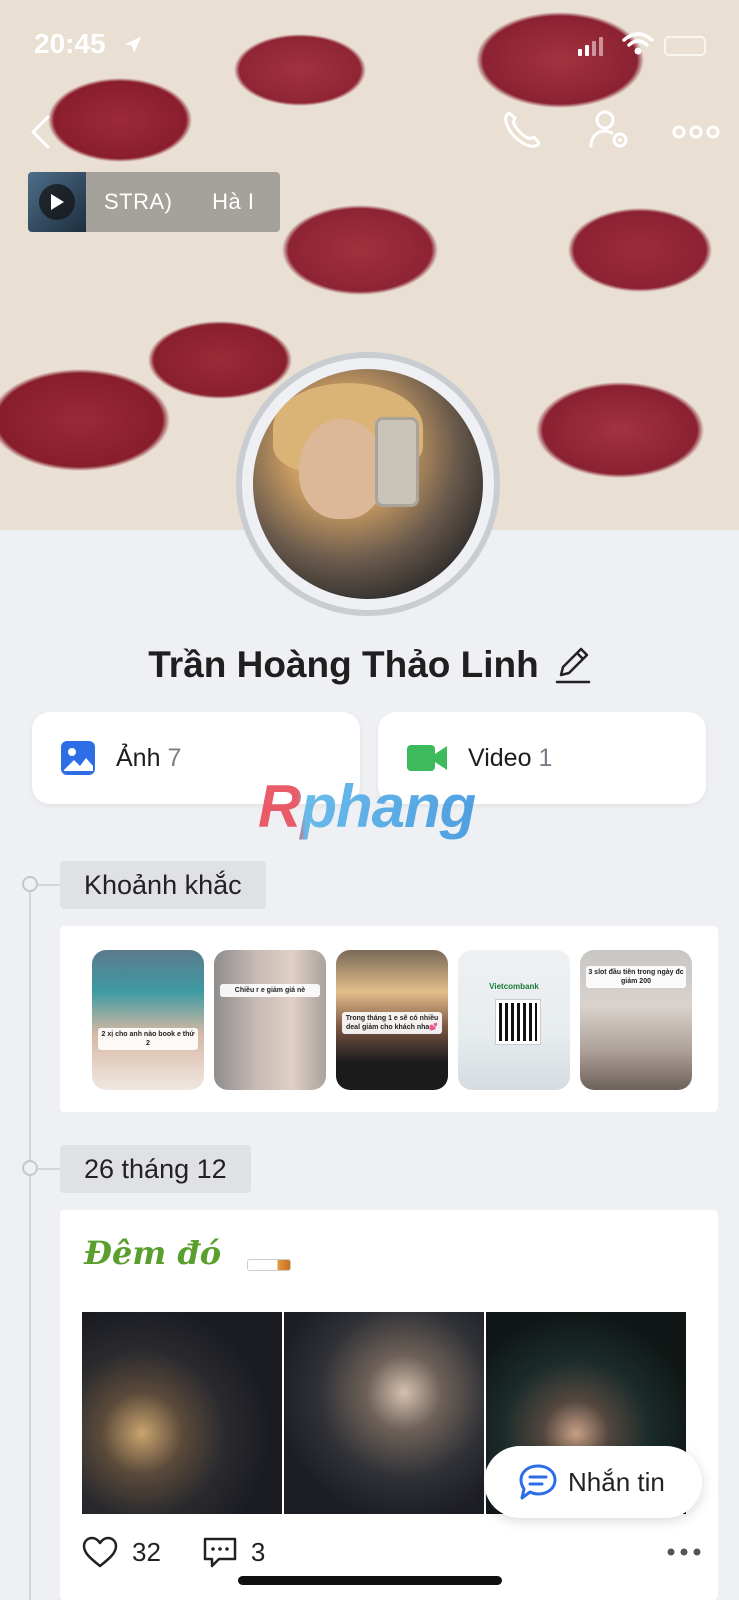 Image resolution: width=739 pixels, height=1600 pixels. Describe the element at coordinates (392, 1552) in the screenshot. I see `post-reactions: 32 3` at that location.